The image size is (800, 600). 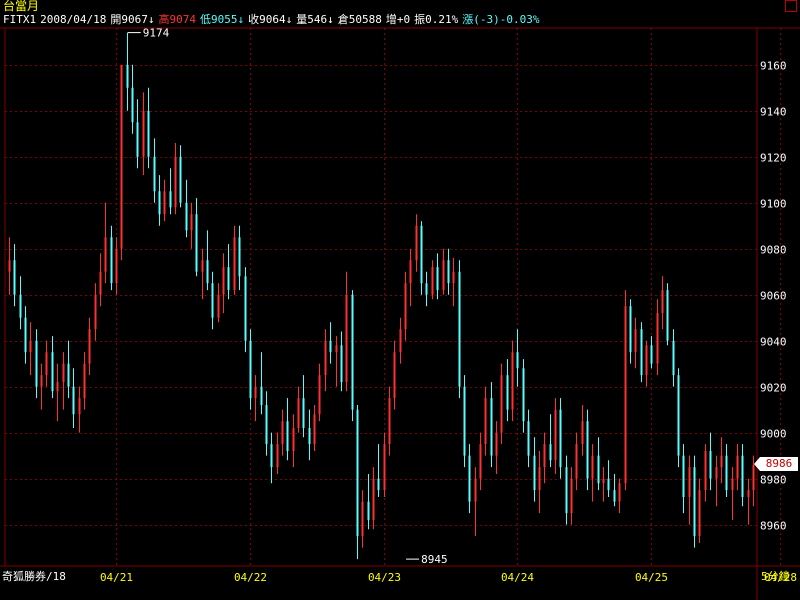 I want to click on y-tick-label: 9140, so click(x=773, y=112).